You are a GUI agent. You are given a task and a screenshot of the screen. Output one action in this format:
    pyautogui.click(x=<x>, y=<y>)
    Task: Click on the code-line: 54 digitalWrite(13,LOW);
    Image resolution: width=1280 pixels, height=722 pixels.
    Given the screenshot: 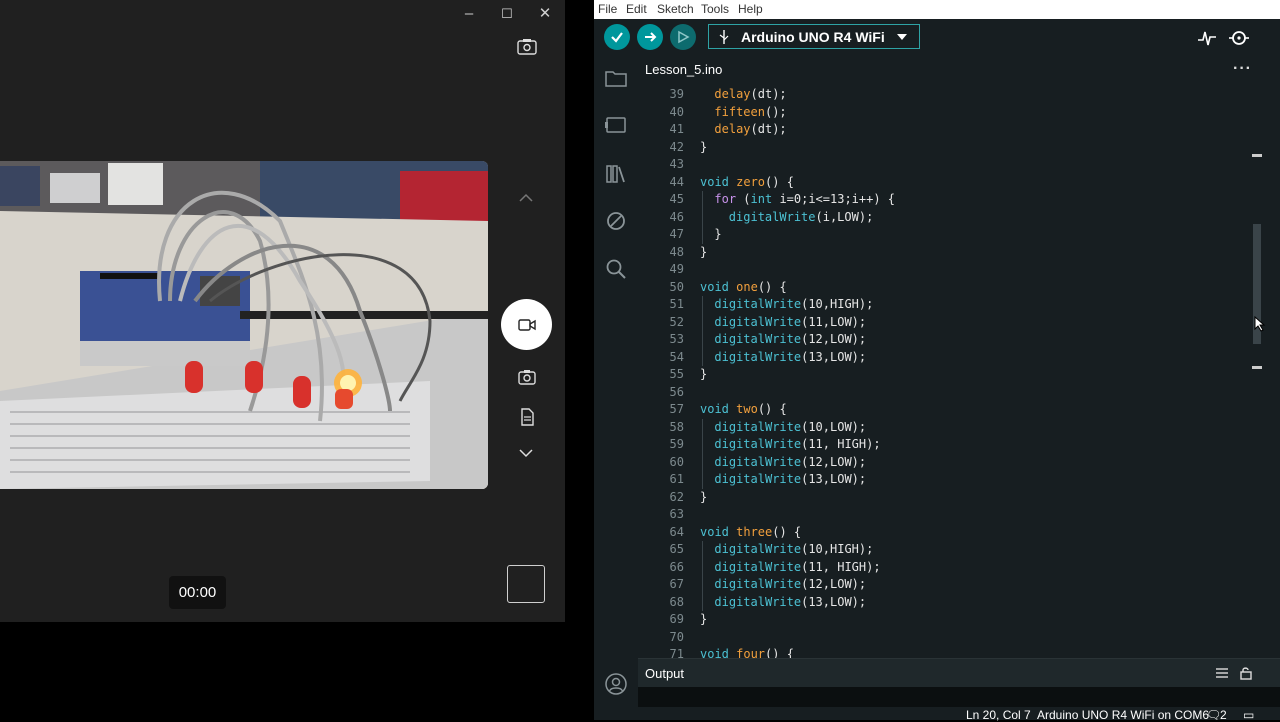 What is the action you would take?
    pyautogui.click(x=944, y=358)
    